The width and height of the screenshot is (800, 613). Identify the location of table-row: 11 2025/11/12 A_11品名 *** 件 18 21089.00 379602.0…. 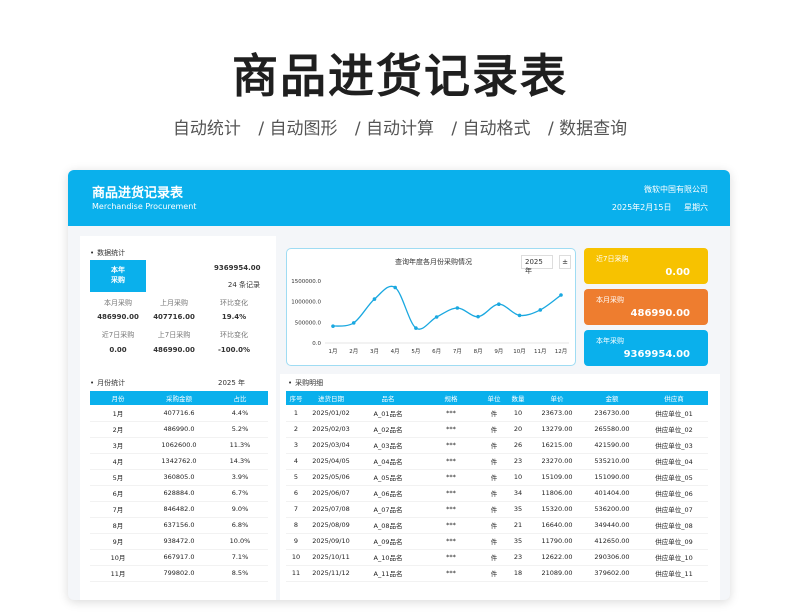
(497, 573).